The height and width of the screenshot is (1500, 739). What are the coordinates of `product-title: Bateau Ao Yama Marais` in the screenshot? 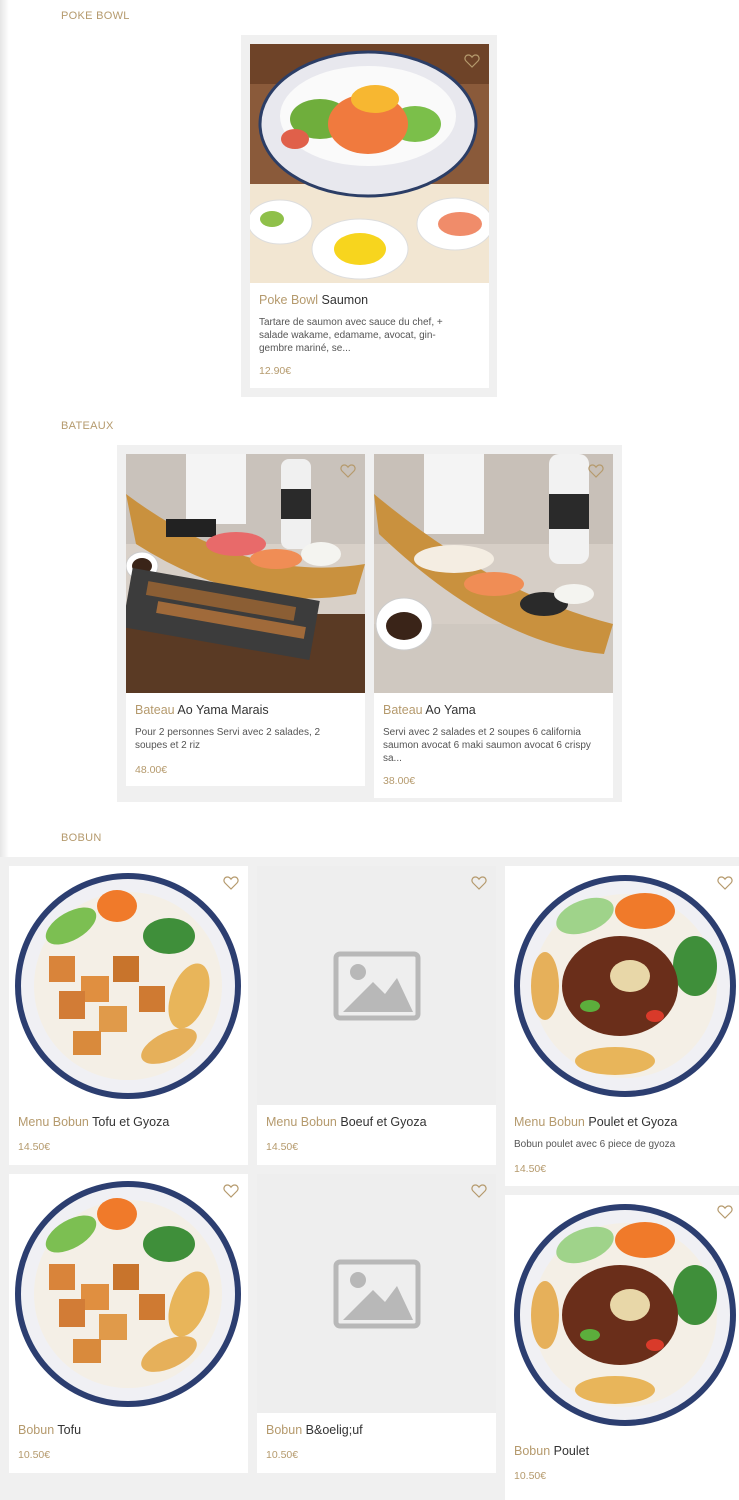 It's located at (202, 710).